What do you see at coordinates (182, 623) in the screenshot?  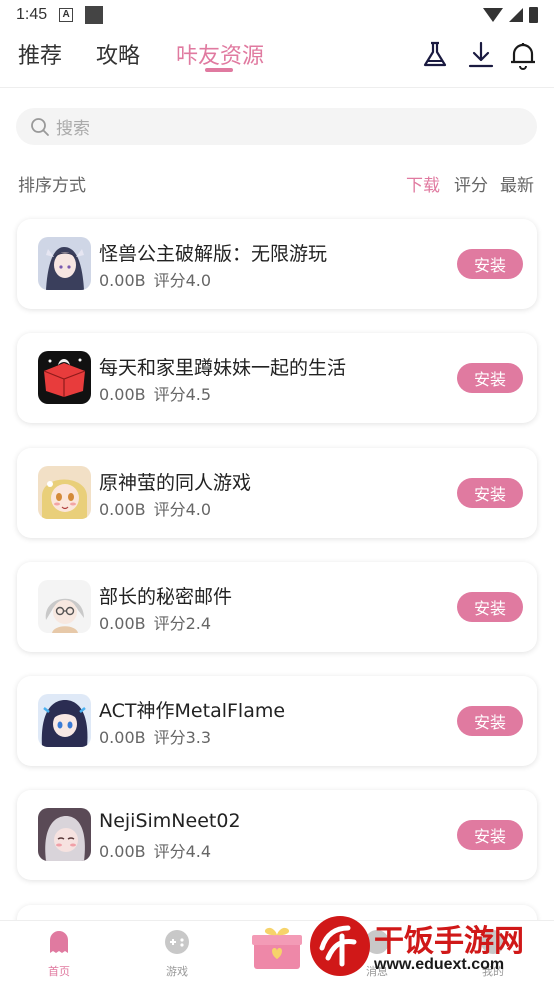 I see `game-rating: 评分2.4` at bounding box center [182, 623].